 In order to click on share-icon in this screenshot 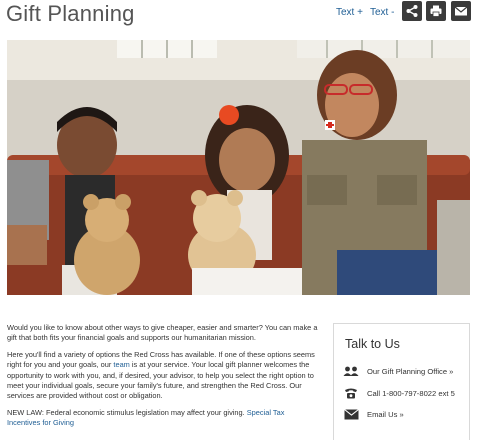, I will do `click(412, 11)`.